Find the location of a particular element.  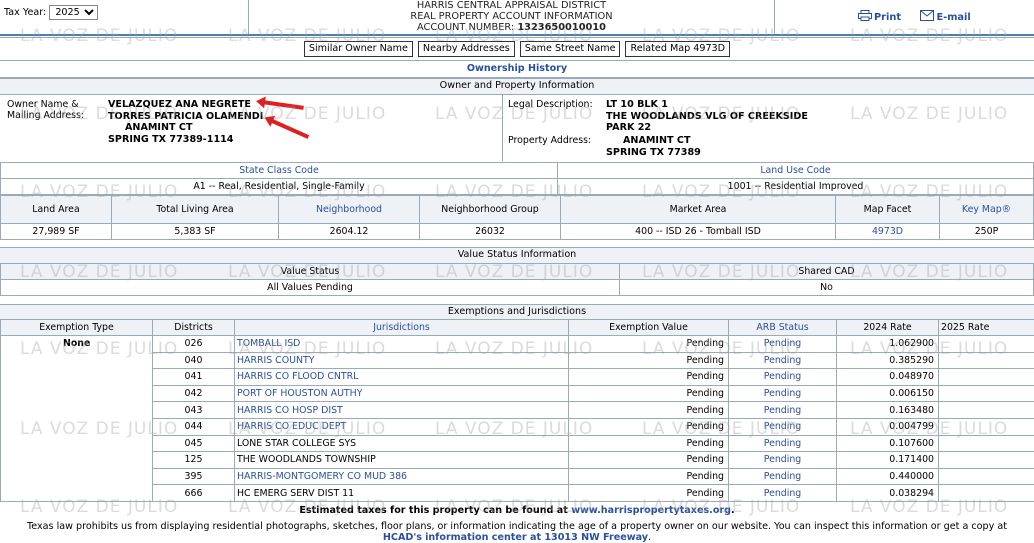

owner-line-3: ANAMINT CT is located at coordinates (185, 128).